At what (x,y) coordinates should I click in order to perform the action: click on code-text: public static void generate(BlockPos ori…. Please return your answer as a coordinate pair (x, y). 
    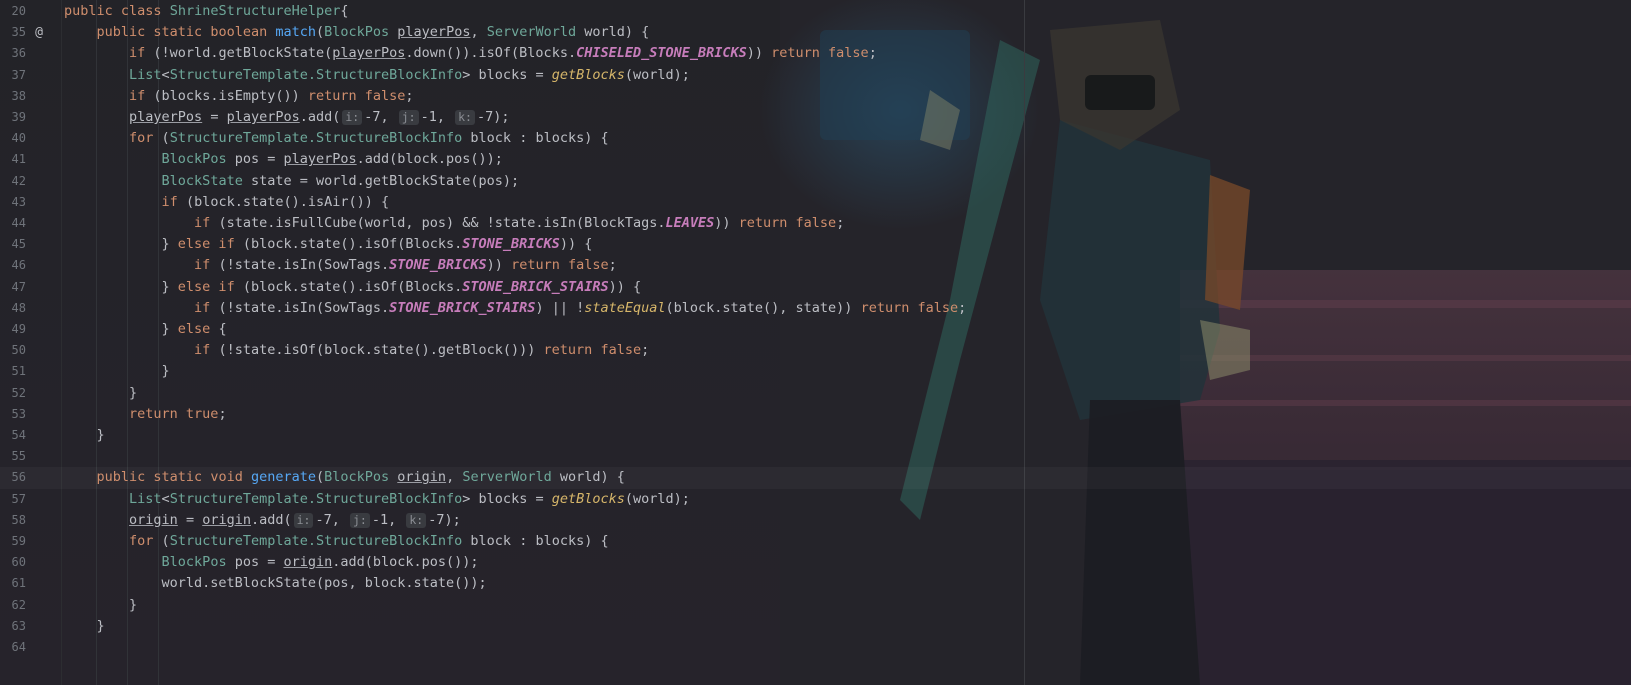
    Looking at the image, I should click on (344, 477).